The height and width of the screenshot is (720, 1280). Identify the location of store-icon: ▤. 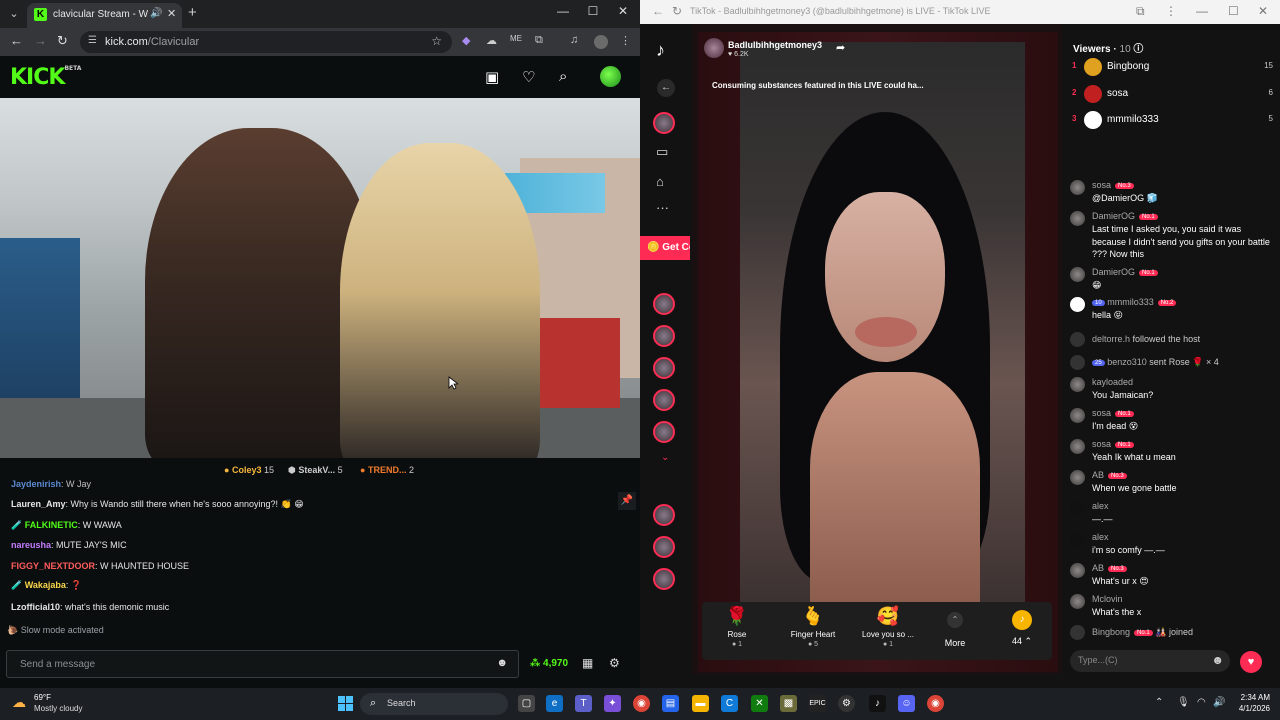
(670, 703).